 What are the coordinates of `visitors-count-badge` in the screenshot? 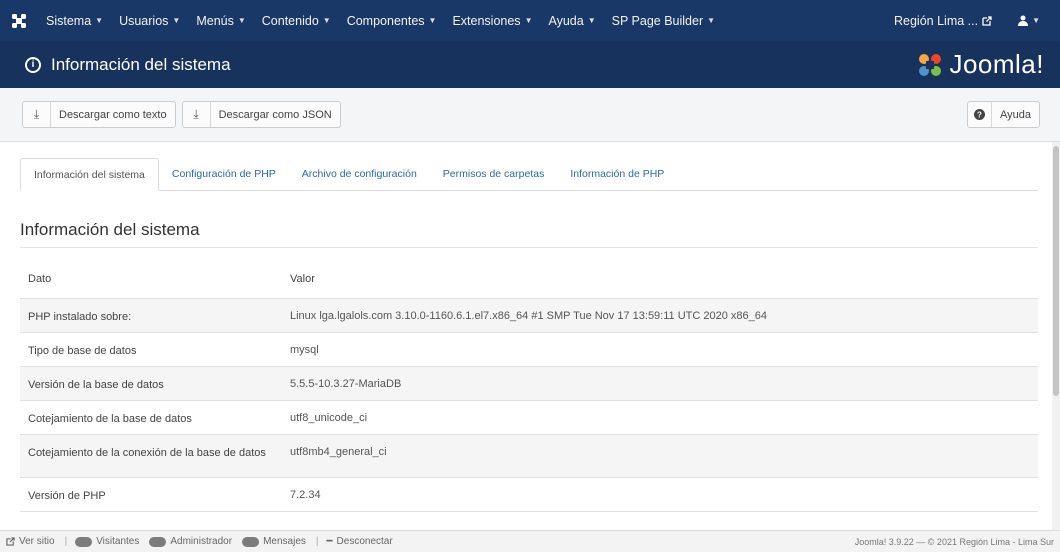 It's located at (84, 541).